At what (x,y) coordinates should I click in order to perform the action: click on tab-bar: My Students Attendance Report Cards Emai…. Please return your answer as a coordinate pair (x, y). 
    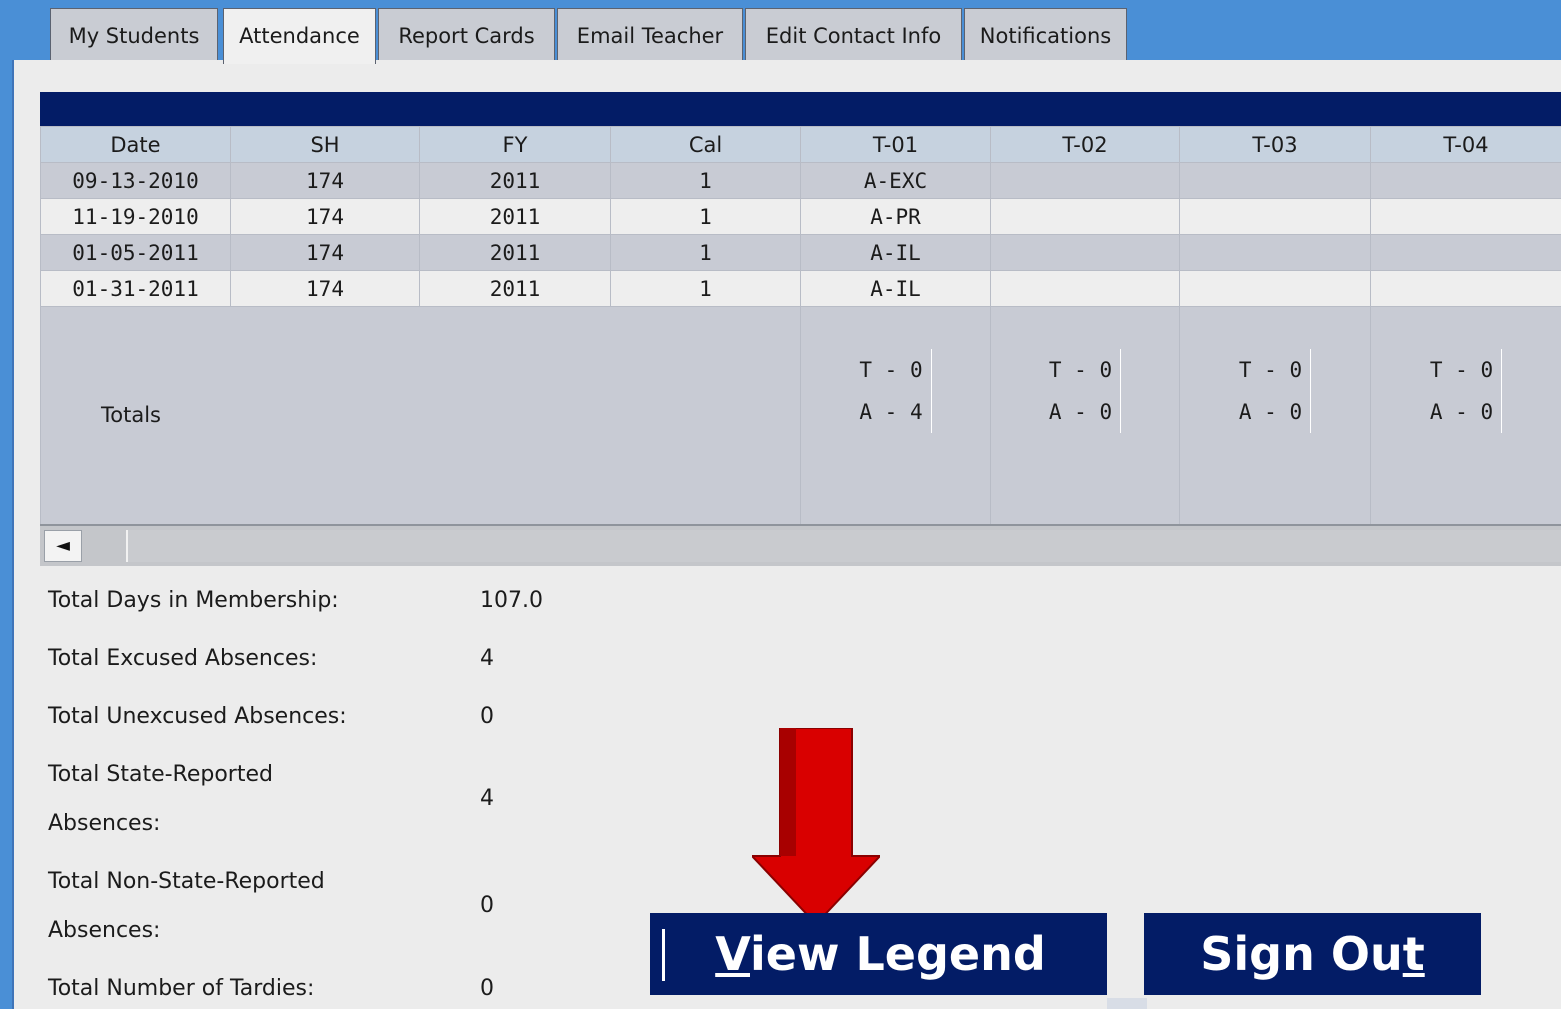
    Looking at the image, I should click on (780, 32).